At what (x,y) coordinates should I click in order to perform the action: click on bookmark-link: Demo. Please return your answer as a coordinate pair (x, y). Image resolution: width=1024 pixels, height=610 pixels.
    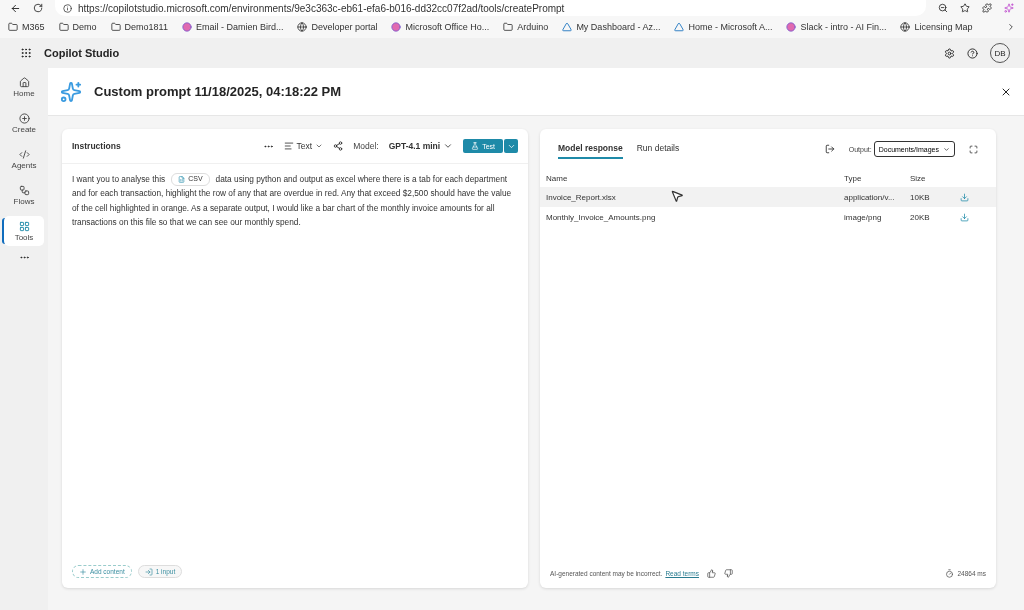
    Looking at the image, I should click on (84, 27).